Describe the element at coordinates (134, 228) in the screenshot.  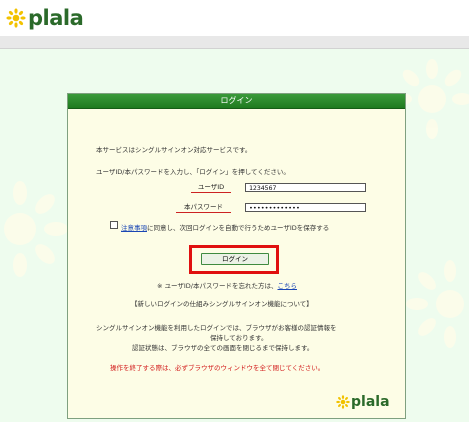
I see `notice-link: 注意事項` at that location.